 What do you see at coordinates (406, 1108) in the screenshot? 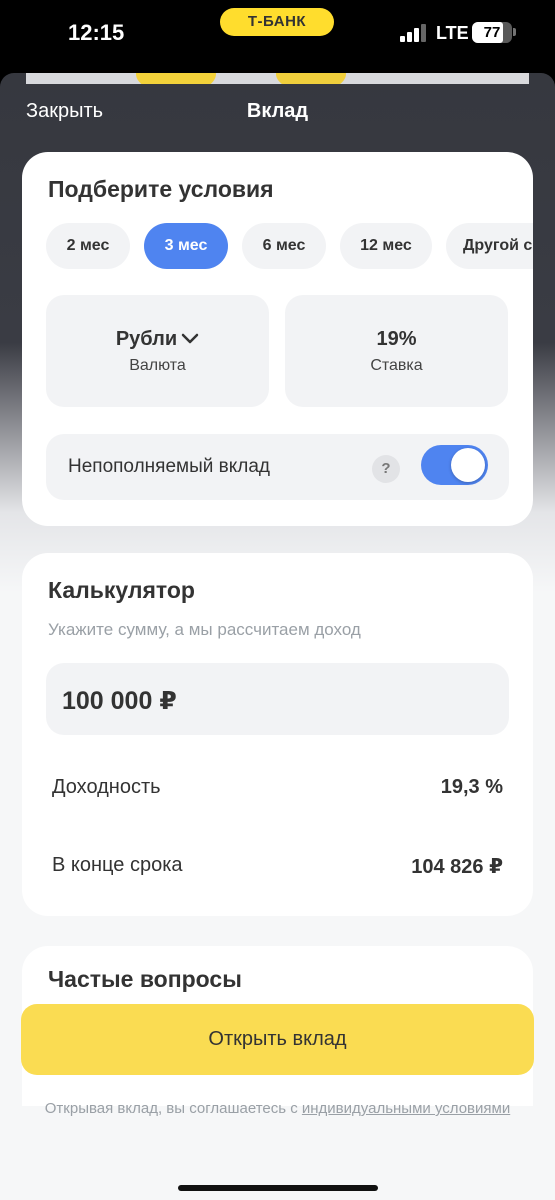
I see `individual-terms-link: индивидуальными условиями` at bounding box center [406, 1108].